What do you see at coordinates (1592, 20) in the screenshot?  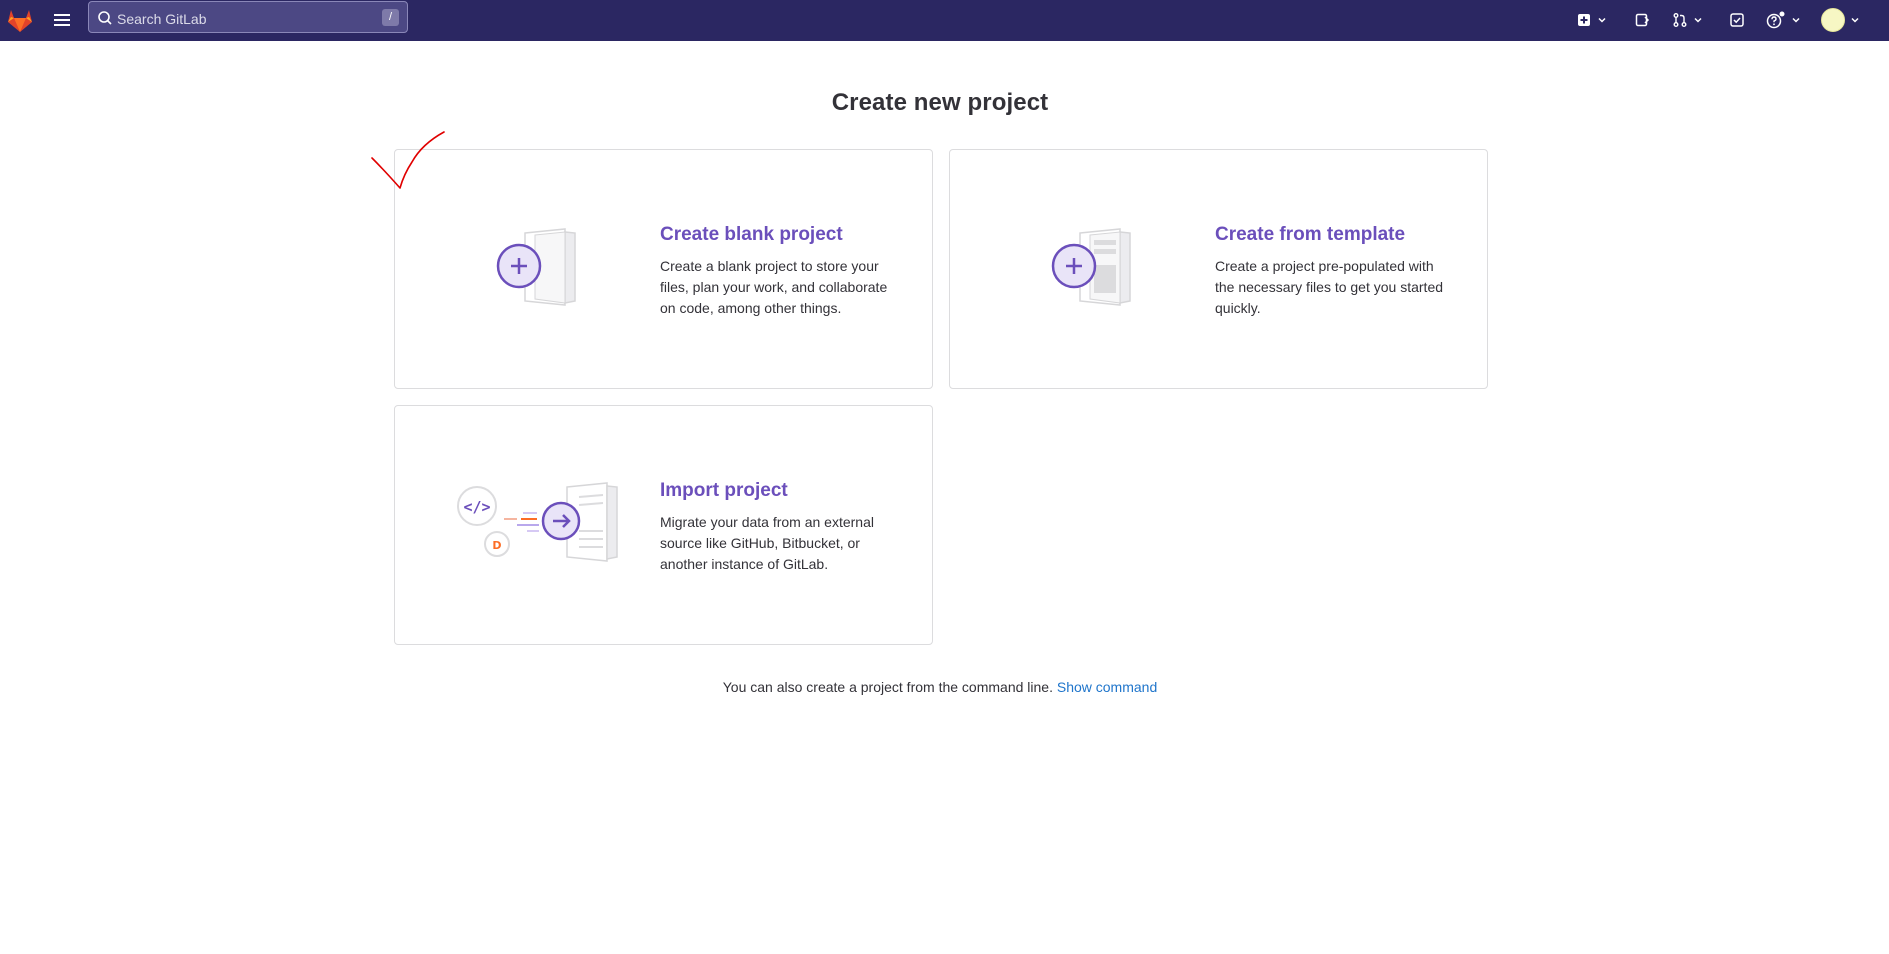 I see `create-new-dropdown` at bounding box center [1592, 20].